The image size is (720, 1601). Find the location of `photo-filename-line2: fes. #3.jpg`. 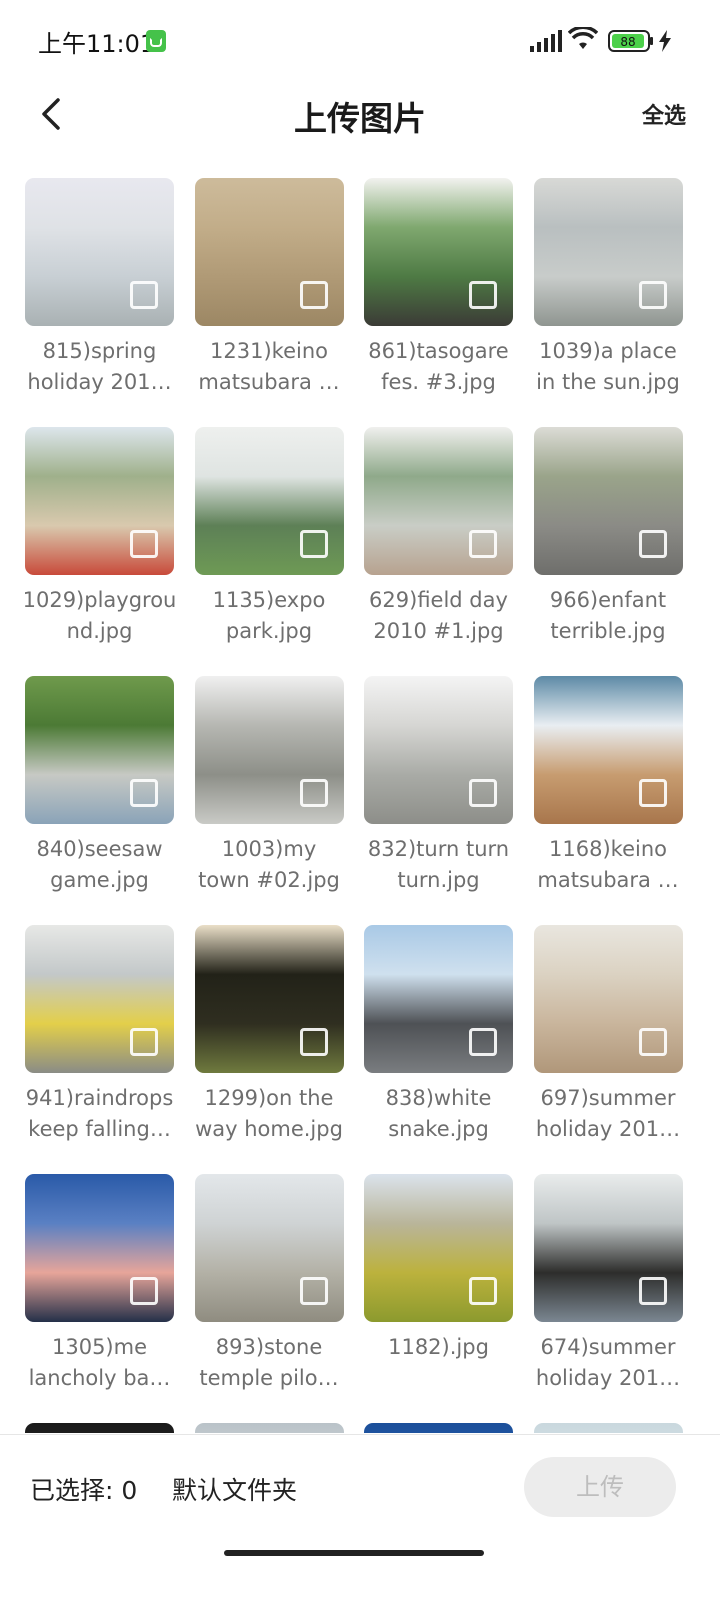

photo-filename-line2: fes. #3.jpg is located at coordinates (438, 382).